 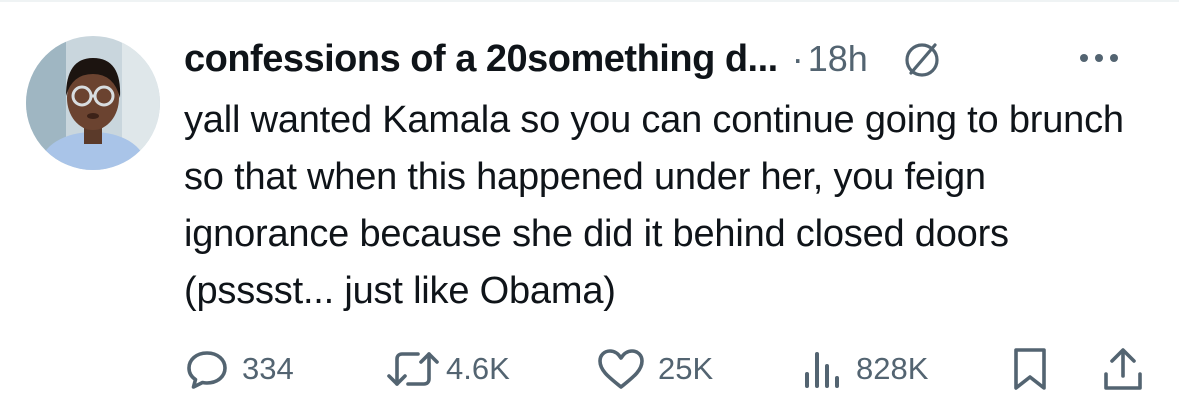 I want to click on repost-icon, so click(x=413, y=369).